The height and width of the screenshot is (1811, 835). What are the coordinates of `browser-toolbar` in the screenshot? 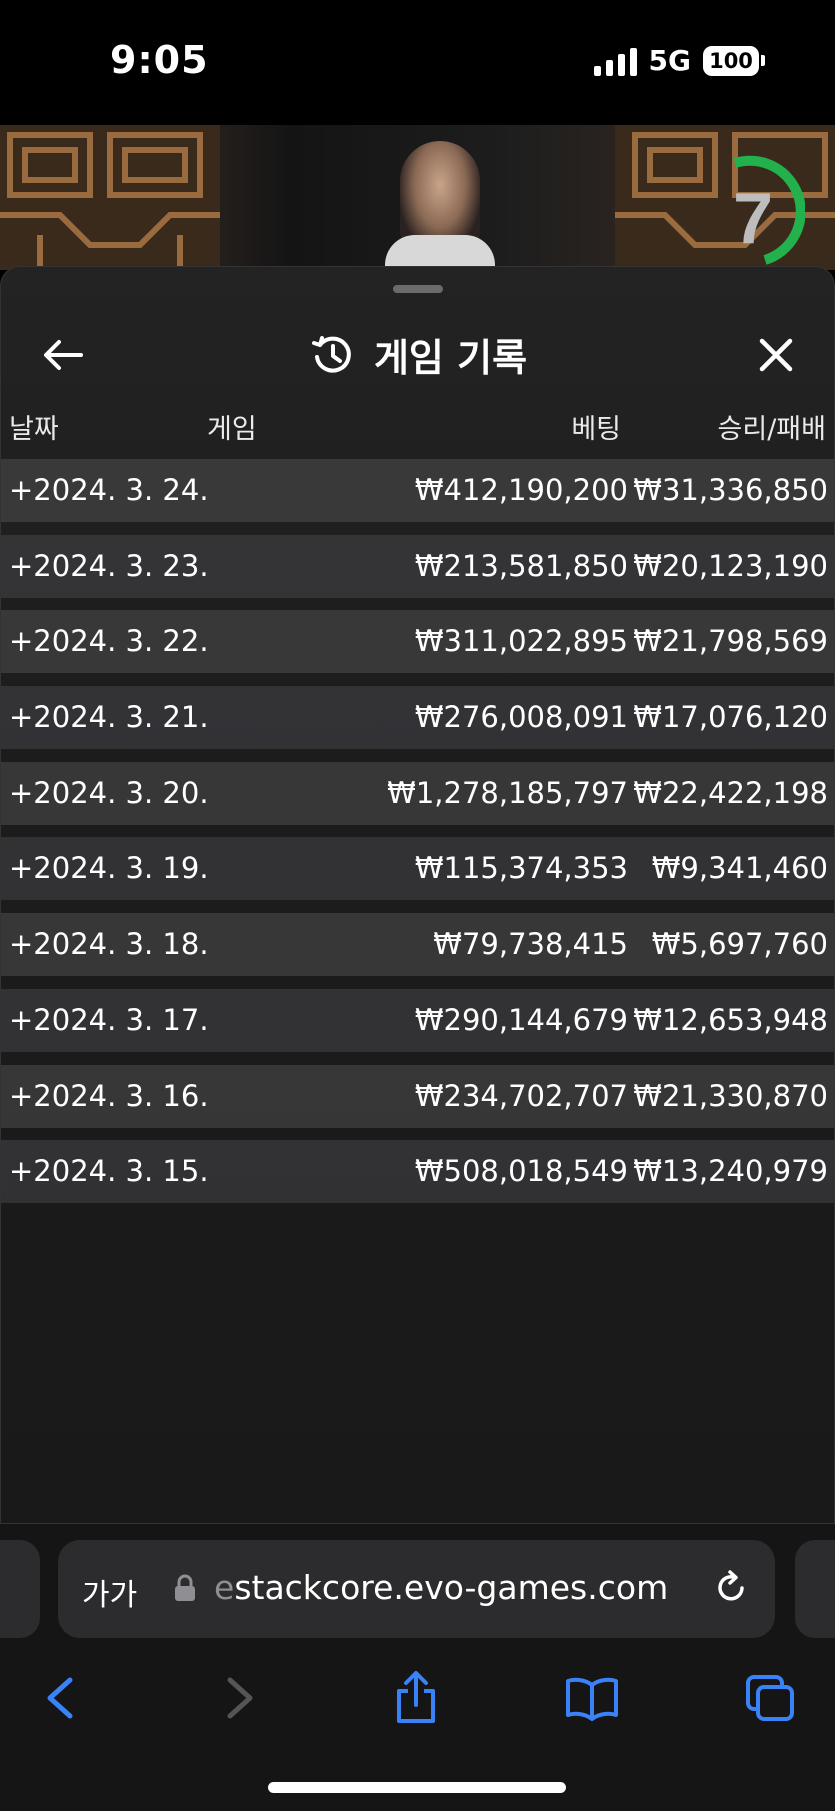 It's located at (417, 1699).